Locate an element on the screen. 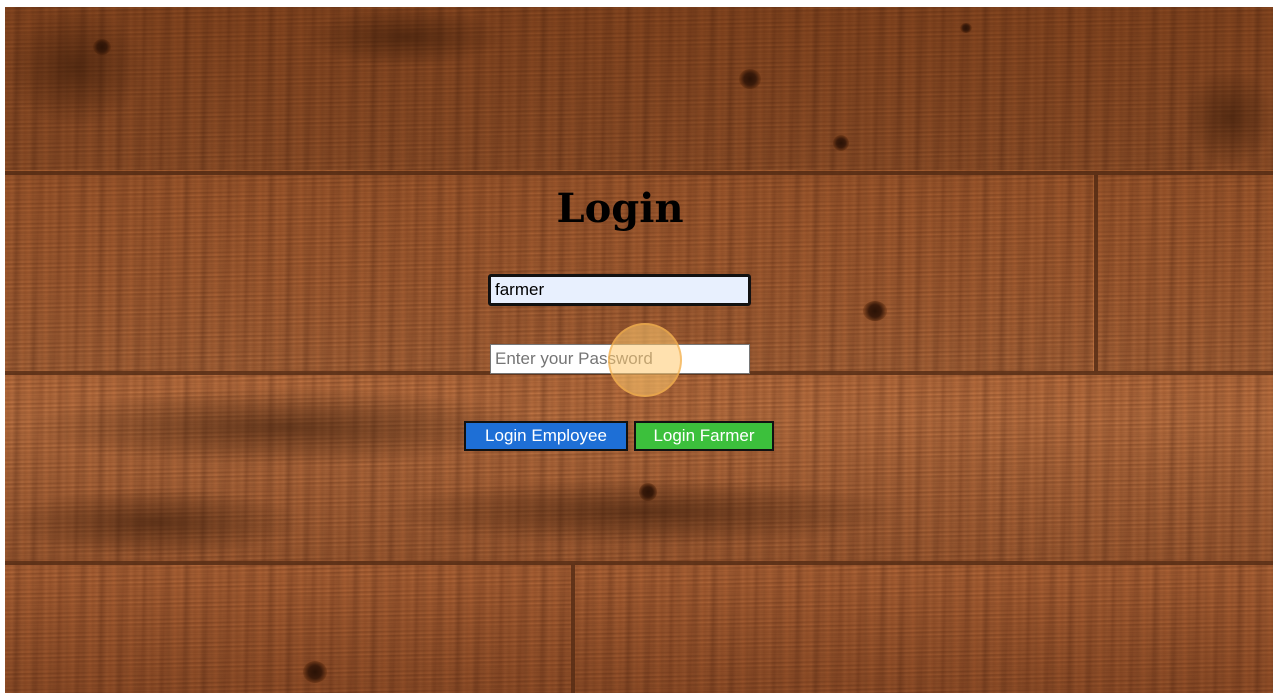 The height and width of the screenshot is (693, 1273). username-input is located at coordinates (619, 290).